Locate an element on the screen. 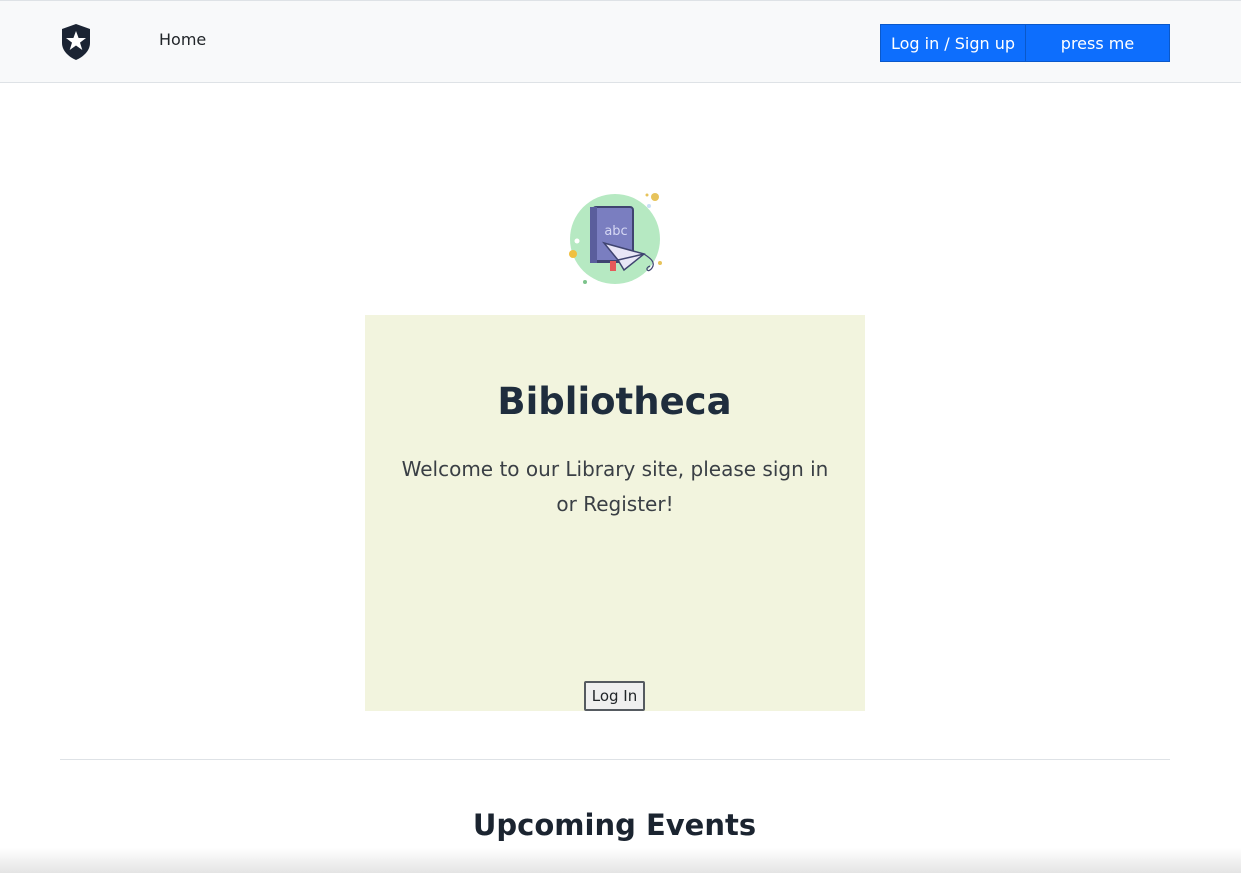 The width and height of the screenshot is (1241, 873). login-signup-button: Log in / Sign up is located at coordinates (953, 43).